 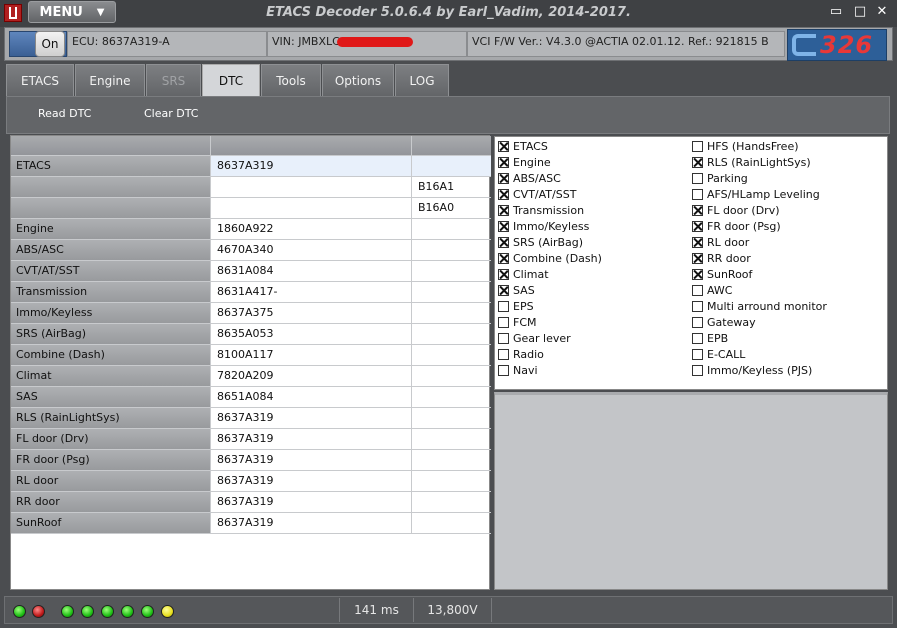 I want to click on module-checkbox: Combine (Dash), so click(x=550, y=258).